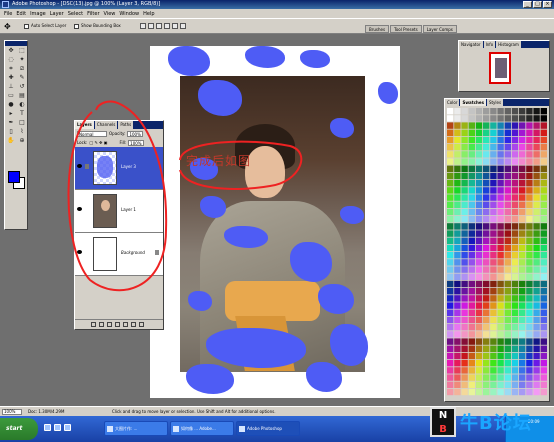  I want to click on media-icon, so click(67, 427).